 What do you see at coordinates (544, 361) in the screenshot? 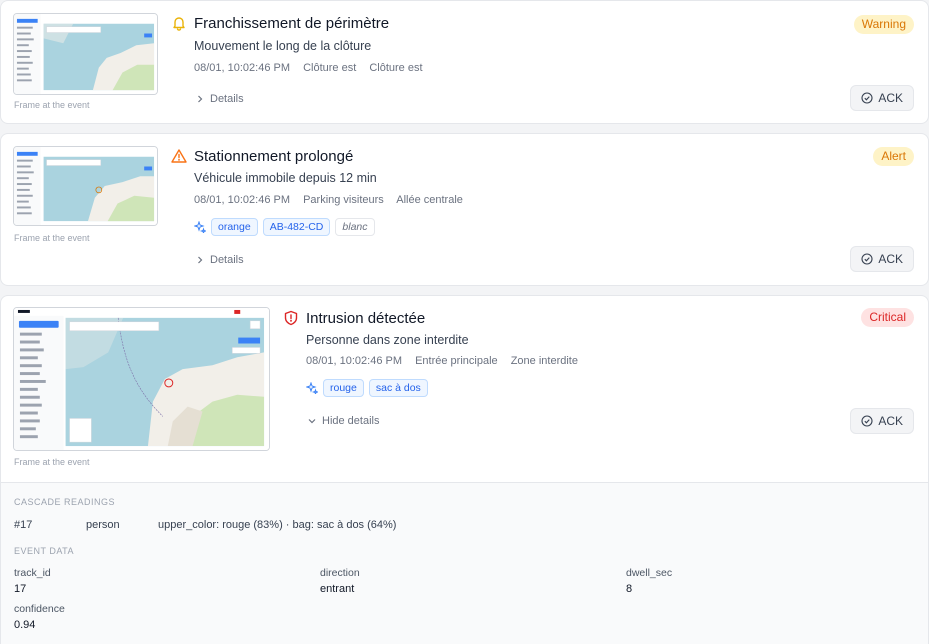
I see `event-zone: Zone interdite` at bounding box center [544, 361].